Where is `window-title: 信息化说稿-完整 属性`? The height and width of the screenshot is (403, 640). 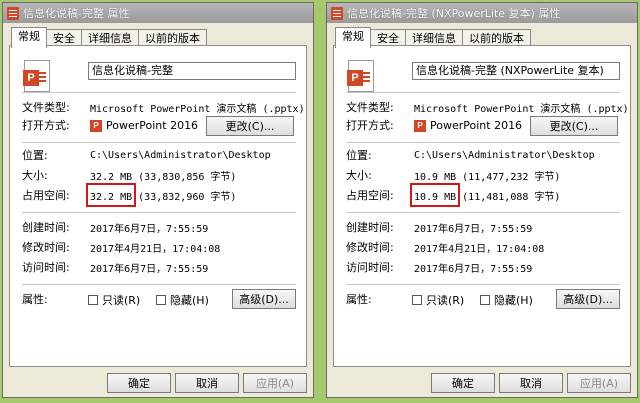
window-title: 信息化说稿-完整 属性 is located at coordinates (76, 13).